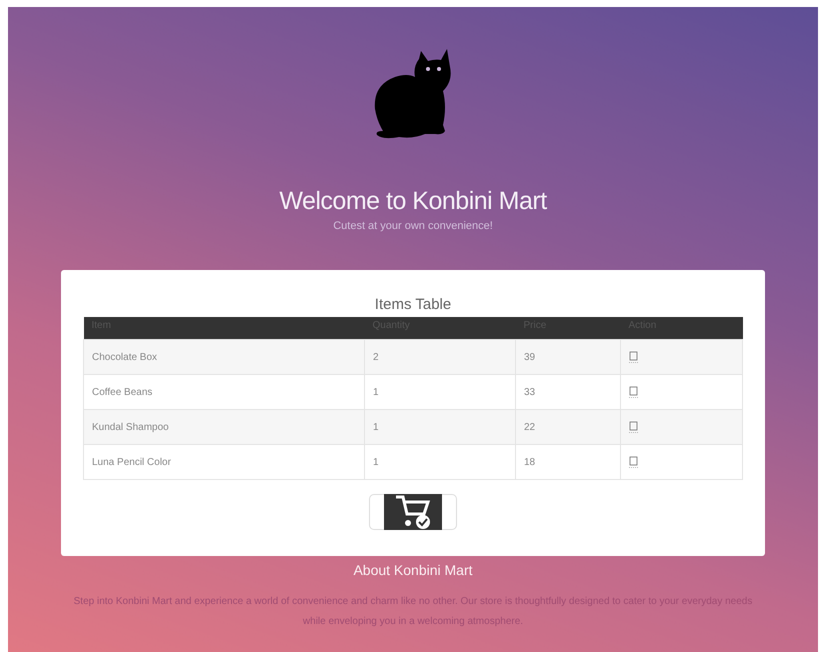 Image resolution: width=825 pixels, height=652 pixels. I want to click on table-cell: Luna Pencil Color, so click(224, 462).